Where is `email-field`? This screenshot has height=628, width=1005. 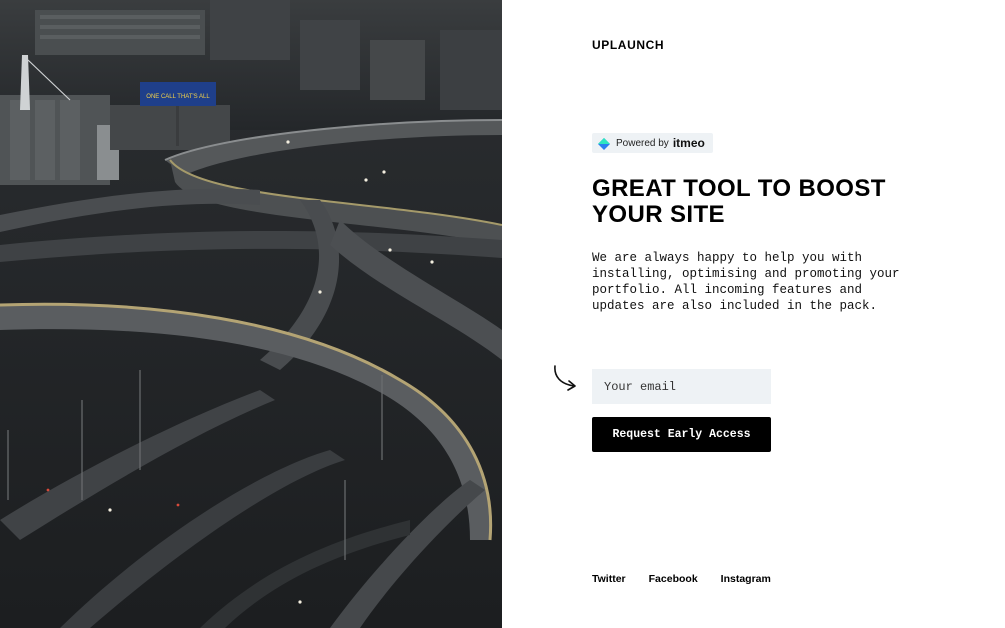 email-field is located at coordinates (681, 386).